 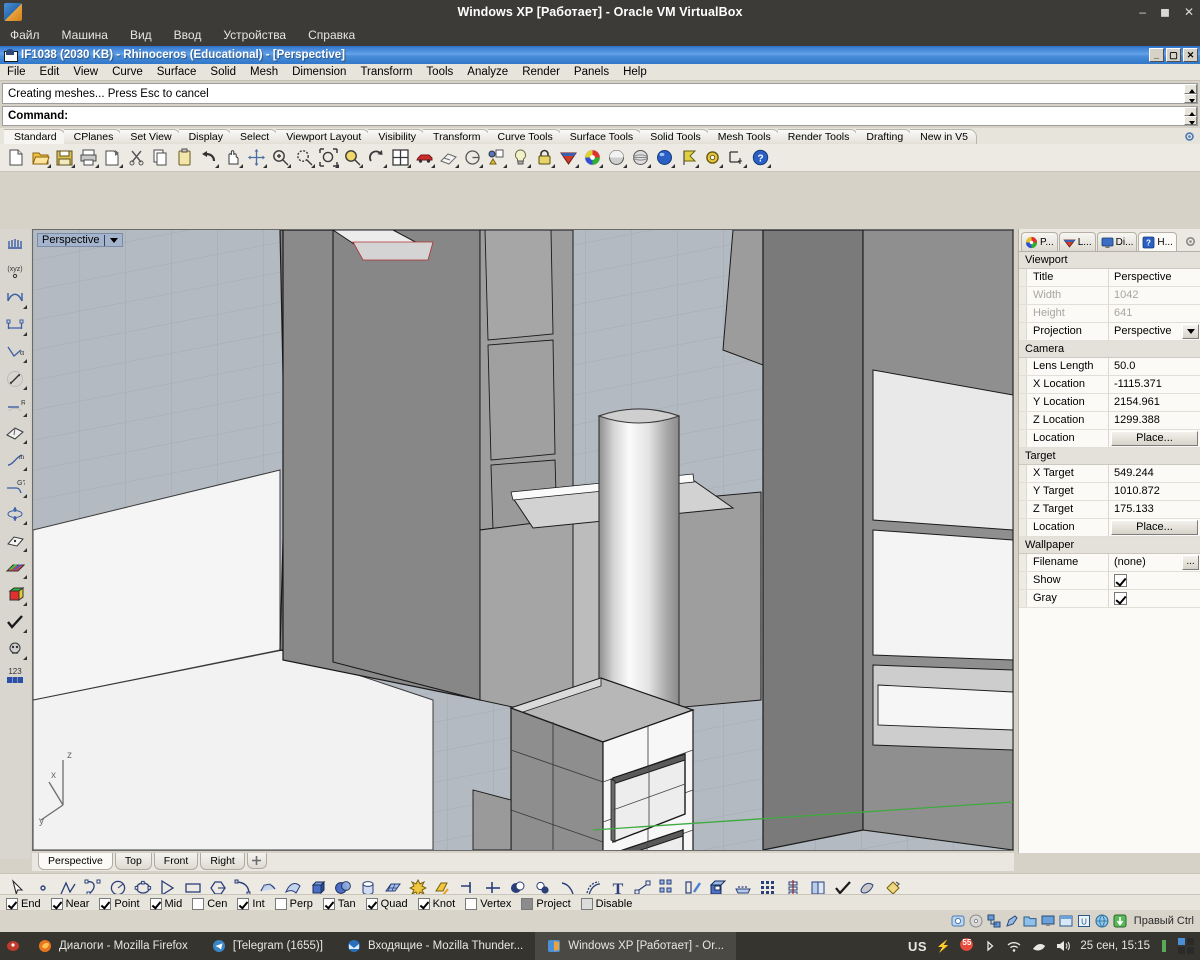 I want to click on host-menu-icon, so click(x=13, y=946).